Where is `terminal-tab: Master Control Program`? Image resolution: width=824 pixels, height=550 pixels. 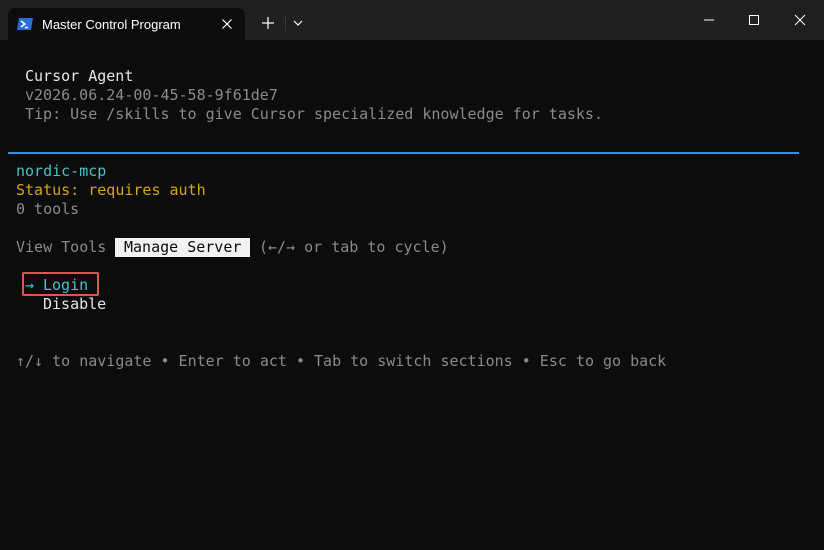 terminal-tab: Master Control Program is located at coordinates (126, 24).